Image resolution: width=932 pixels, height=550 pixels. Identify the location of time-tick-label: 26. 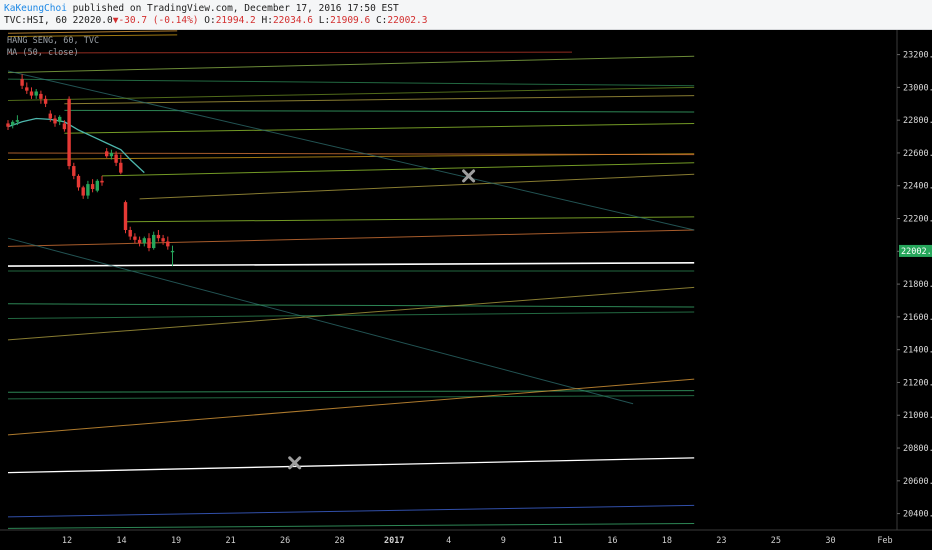
(285, 541).